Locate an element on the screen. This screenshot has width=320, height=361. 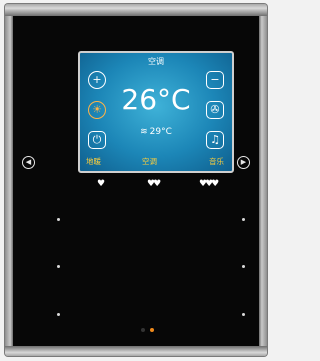
set-temperature: 26°C is located at coordinates (156, 99).